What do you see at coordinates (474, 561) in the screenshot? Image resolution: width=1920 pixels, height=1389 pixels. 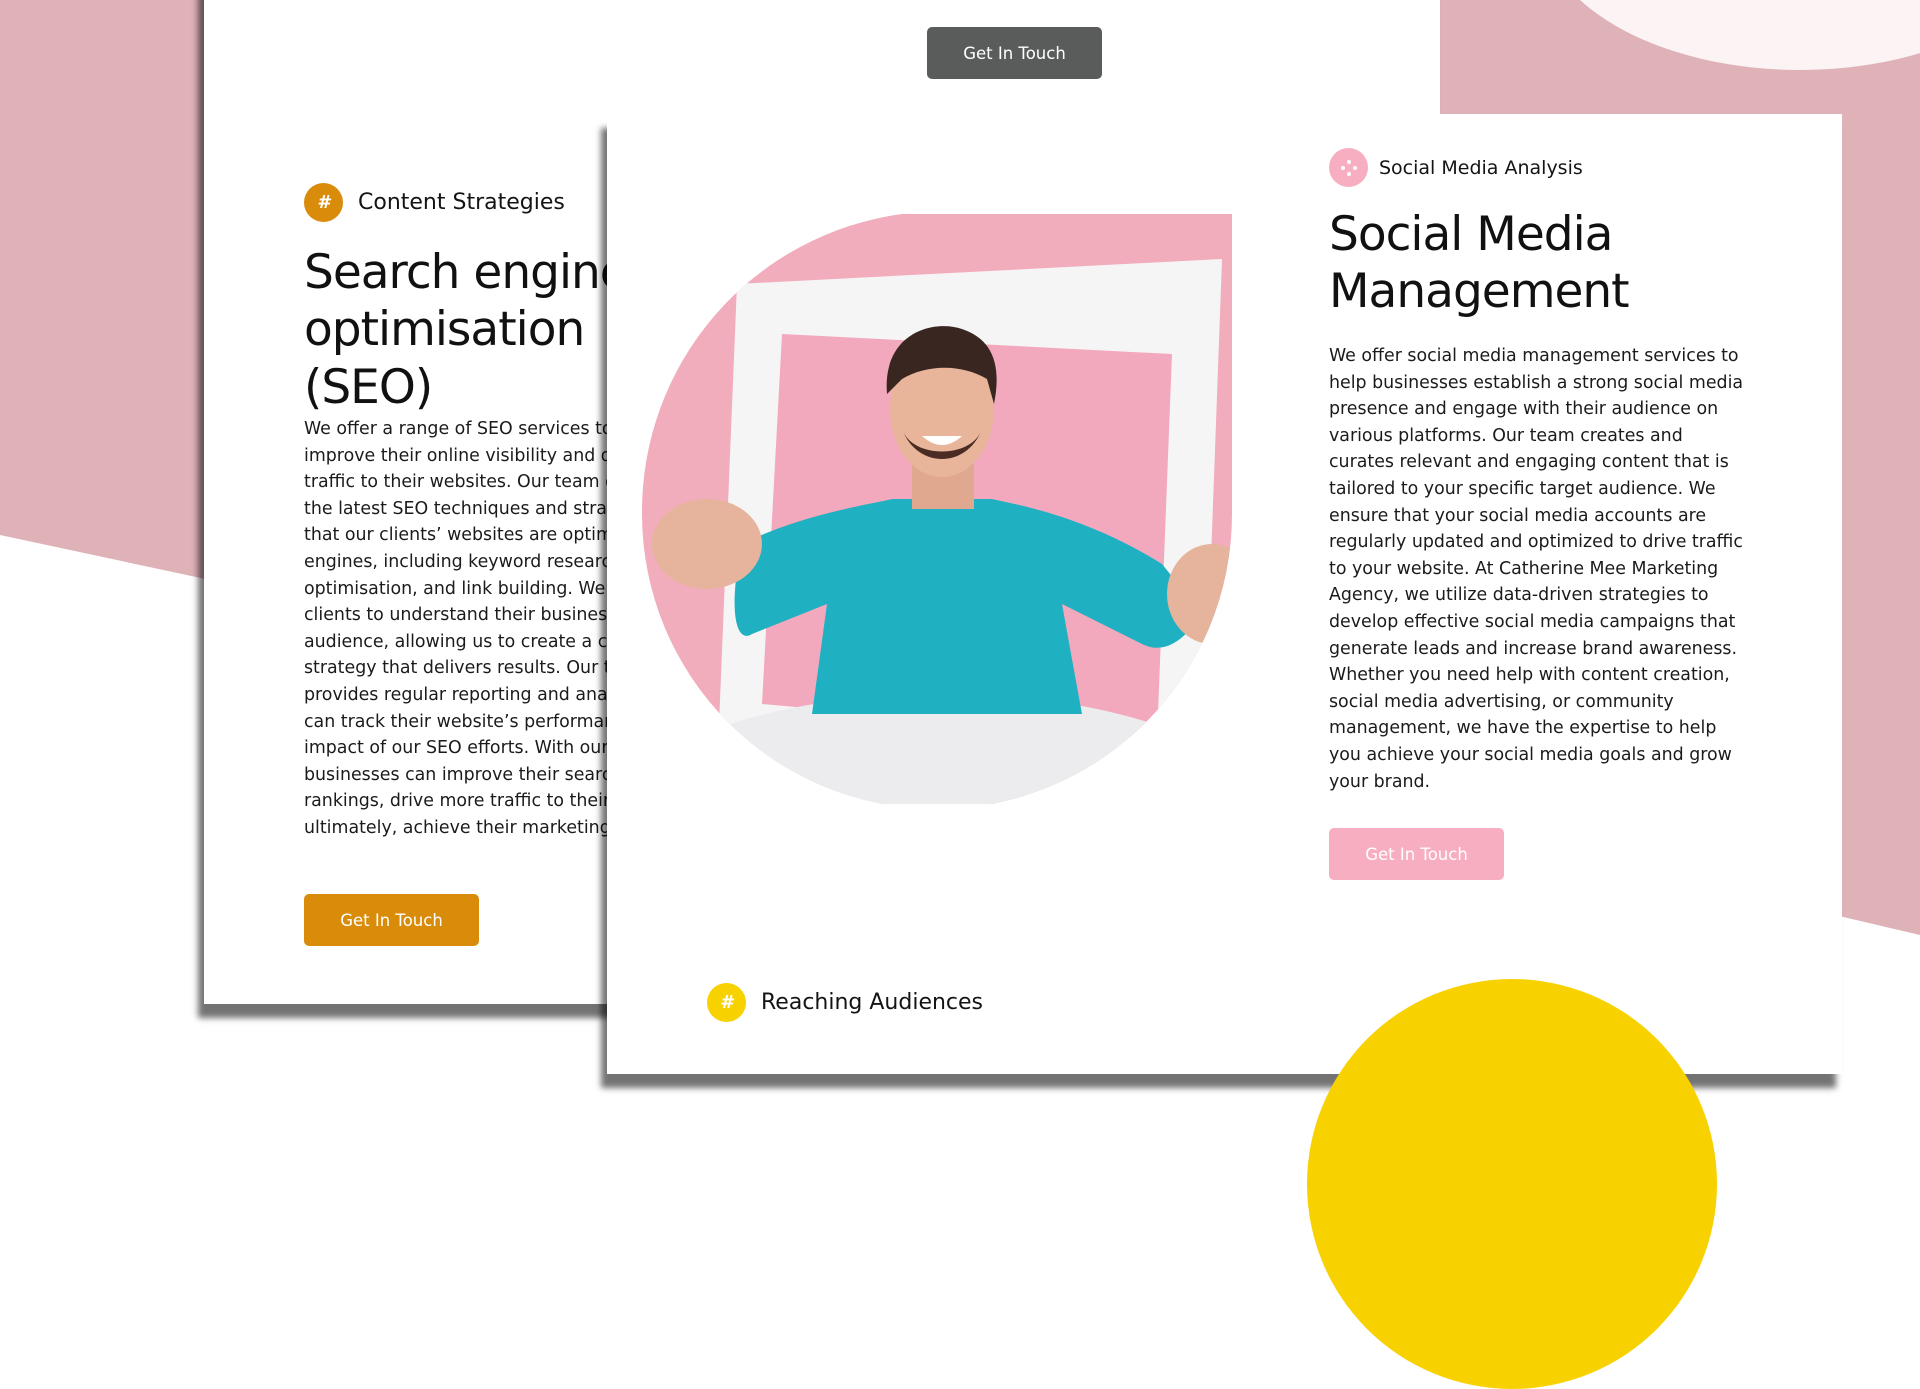 I see `body-text-line: engines, including keyword research, o` at bounding box center [474, 561].